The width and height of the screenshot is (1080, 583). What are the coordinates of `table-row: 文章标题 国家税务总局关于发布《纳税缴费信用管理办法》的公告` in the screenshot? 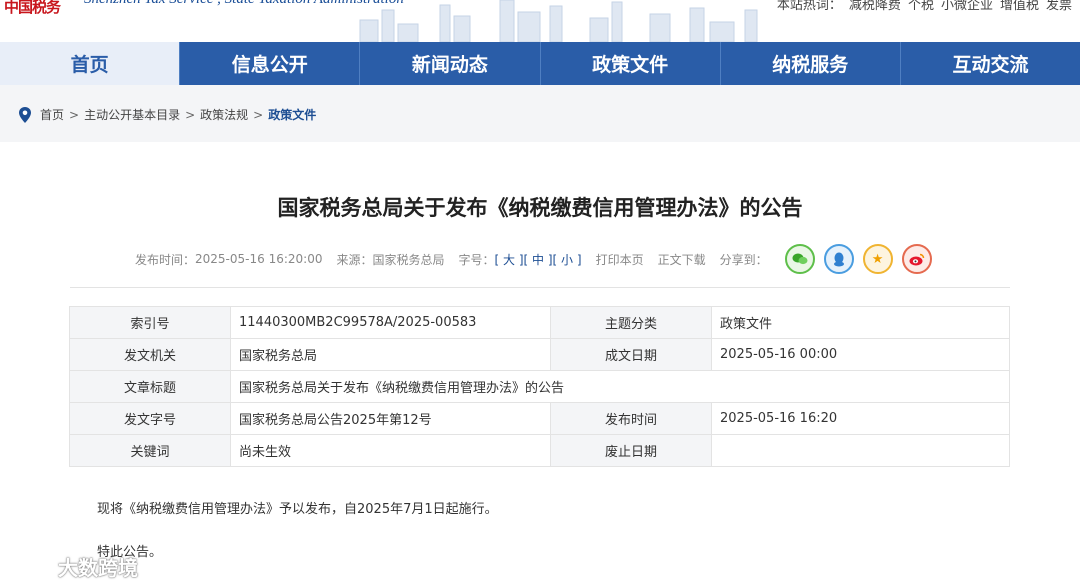 It's located at (539, 386).